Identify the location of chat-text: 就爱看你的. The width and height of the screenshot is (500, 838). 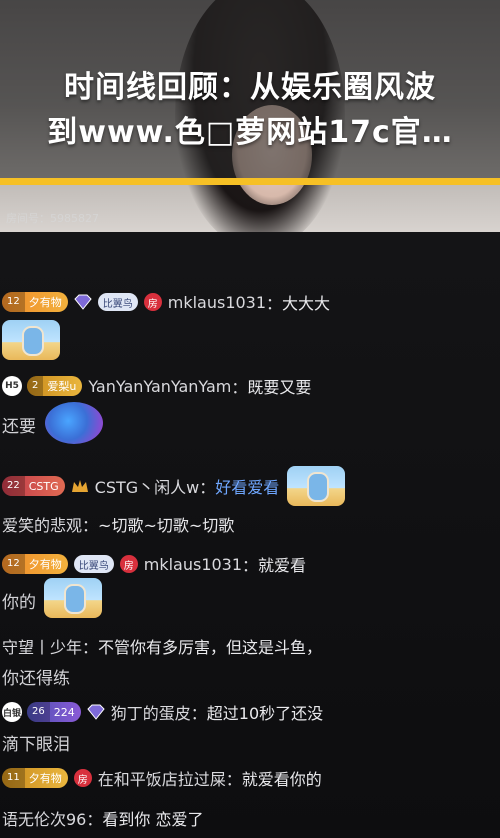
(281, 779).